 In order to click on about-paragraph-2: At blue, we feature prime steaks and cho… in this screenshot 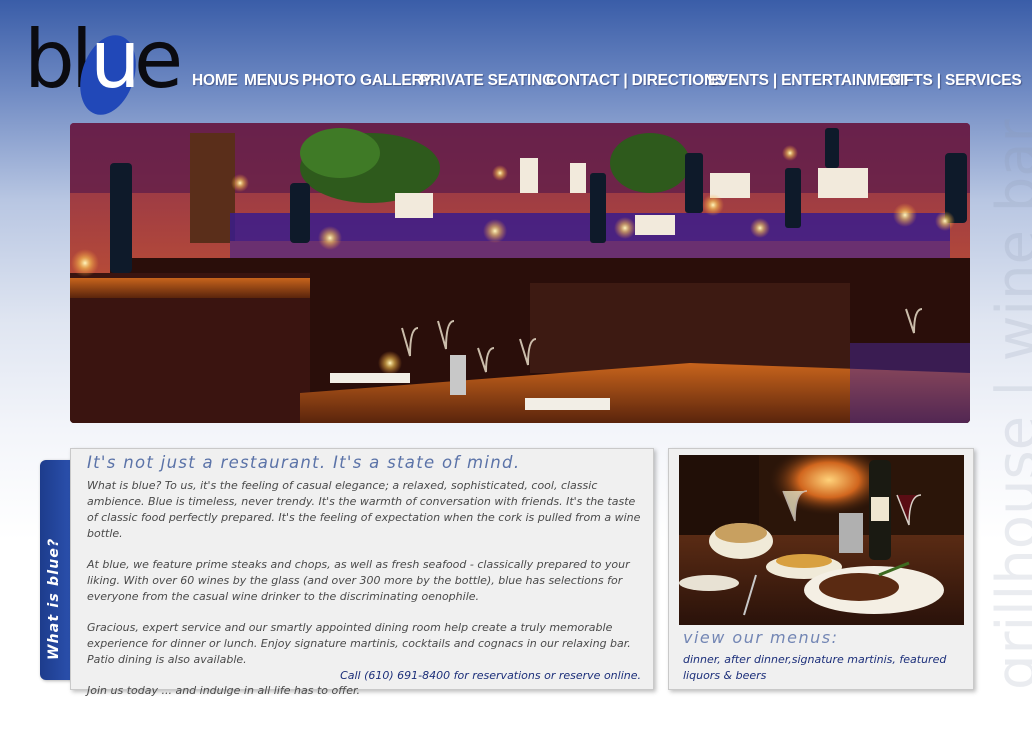, I will do `click(358, 580)`.